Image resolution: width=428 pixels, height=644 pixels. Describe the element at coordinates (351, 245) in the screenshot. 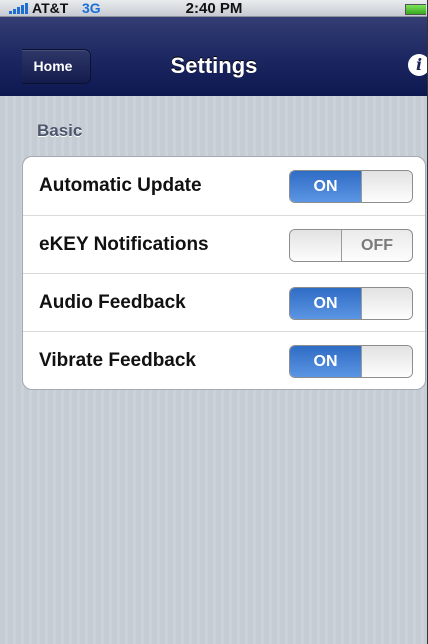

I see `ekey-notifications-switch: OFF` at that location.